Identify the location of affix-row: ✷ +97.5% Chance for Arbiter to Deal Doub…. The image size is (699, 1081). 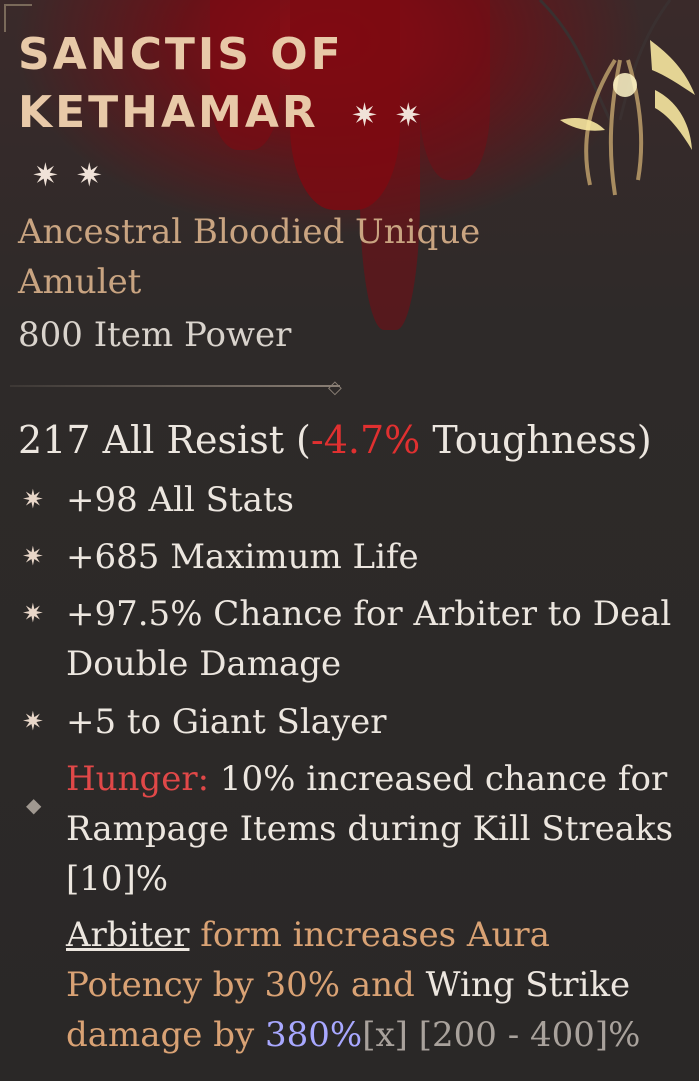
(352, 639).